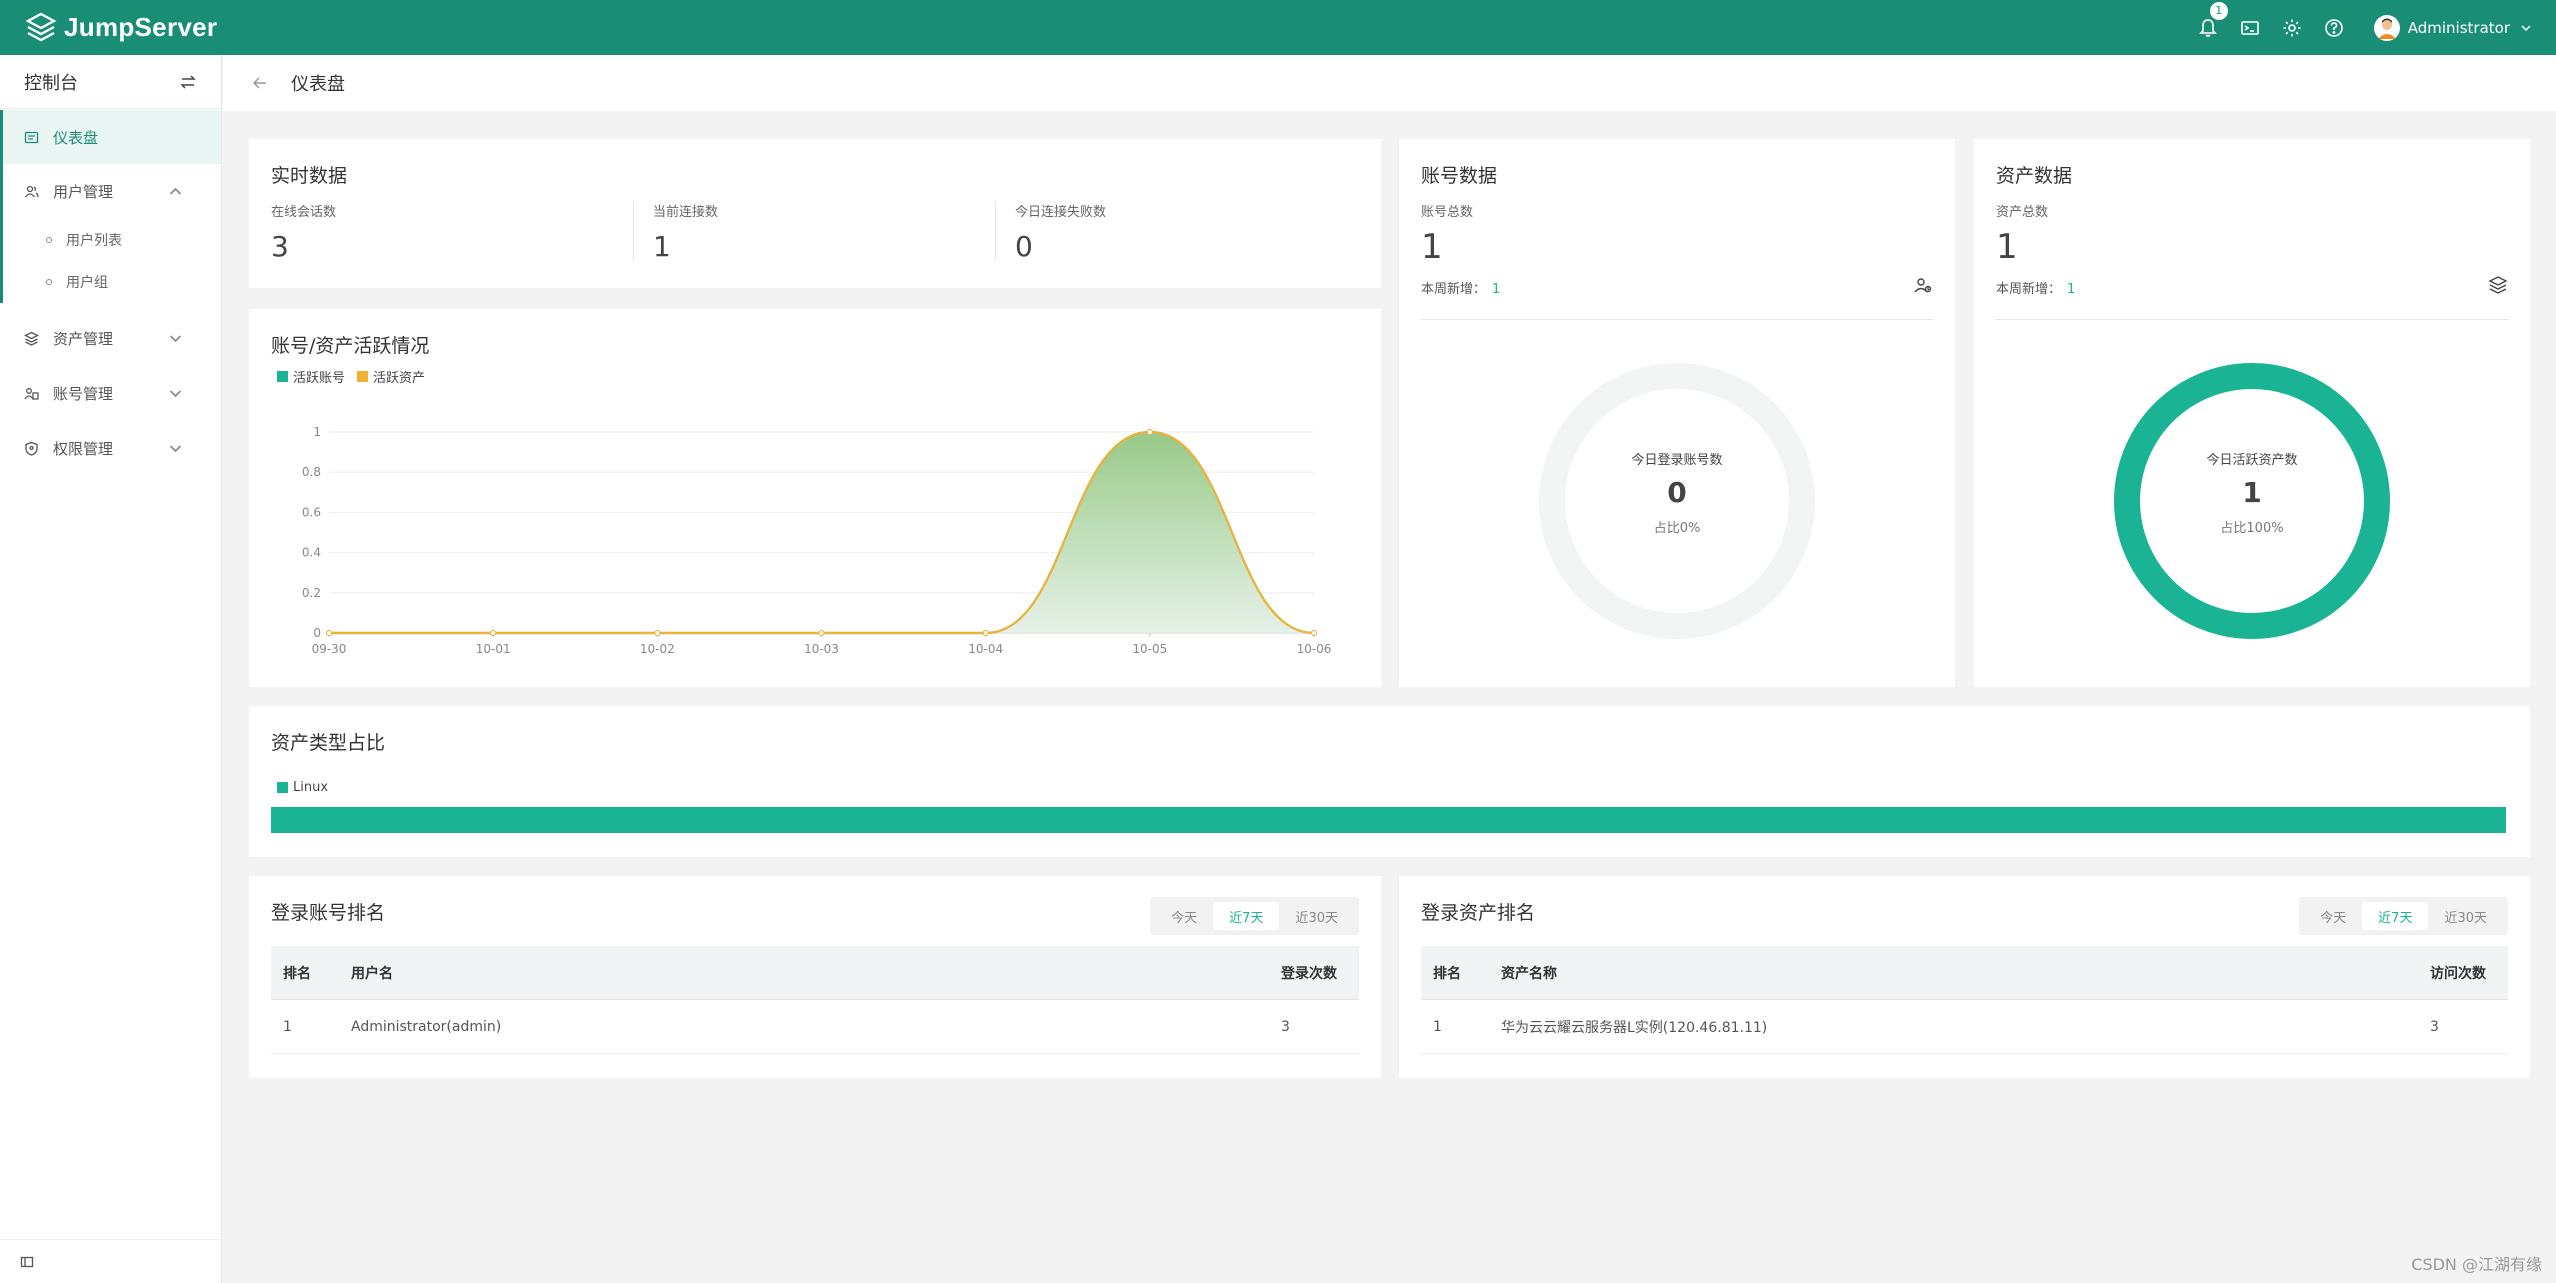  What do you see at coordinates (31, 448) in the screenshot?
I see `permission-icon` at bounding box center [31, 448].